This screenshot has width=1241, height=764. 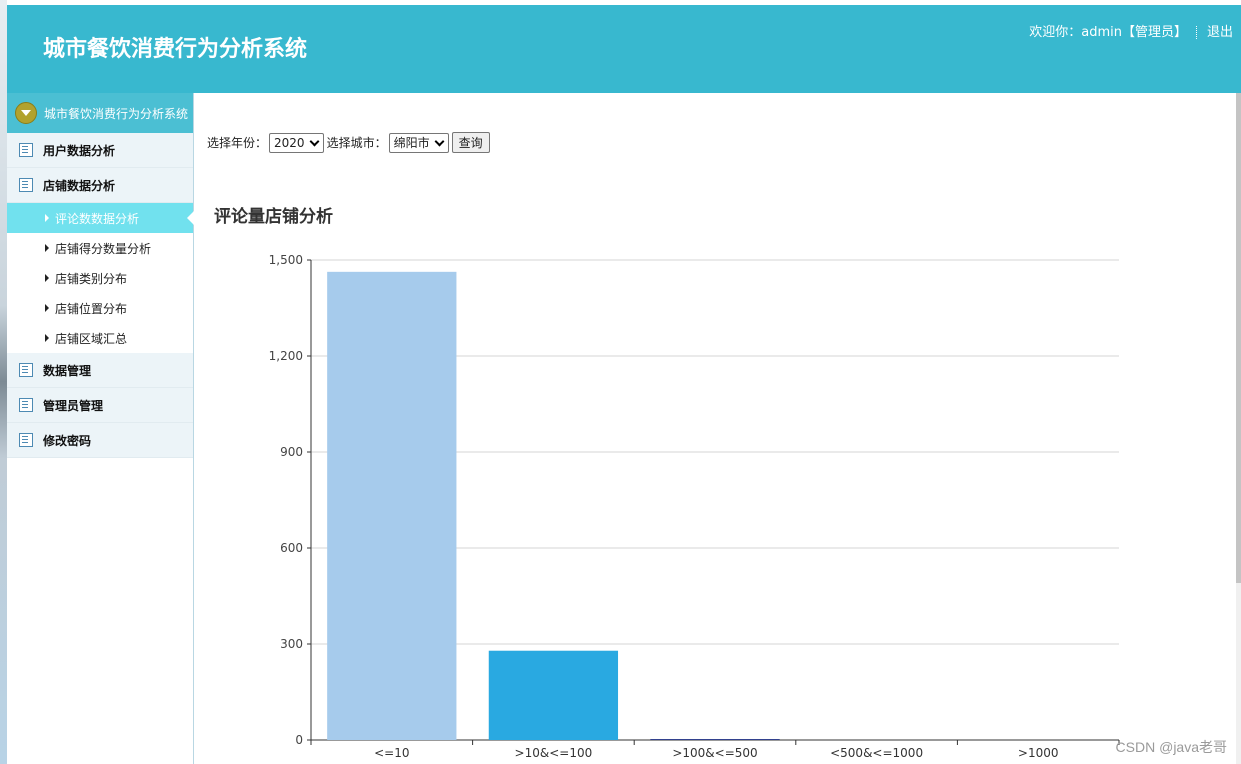 I want to click on user-bar: 欢迎你：admin【管理员】 退出, so click(x=1131, y=30).